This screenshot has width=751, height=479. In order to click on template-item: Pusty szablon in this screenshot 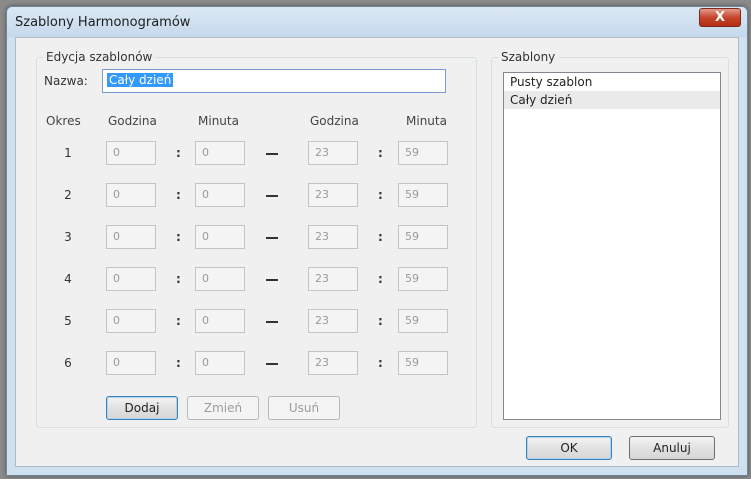, I will do `click(612, 82)`.